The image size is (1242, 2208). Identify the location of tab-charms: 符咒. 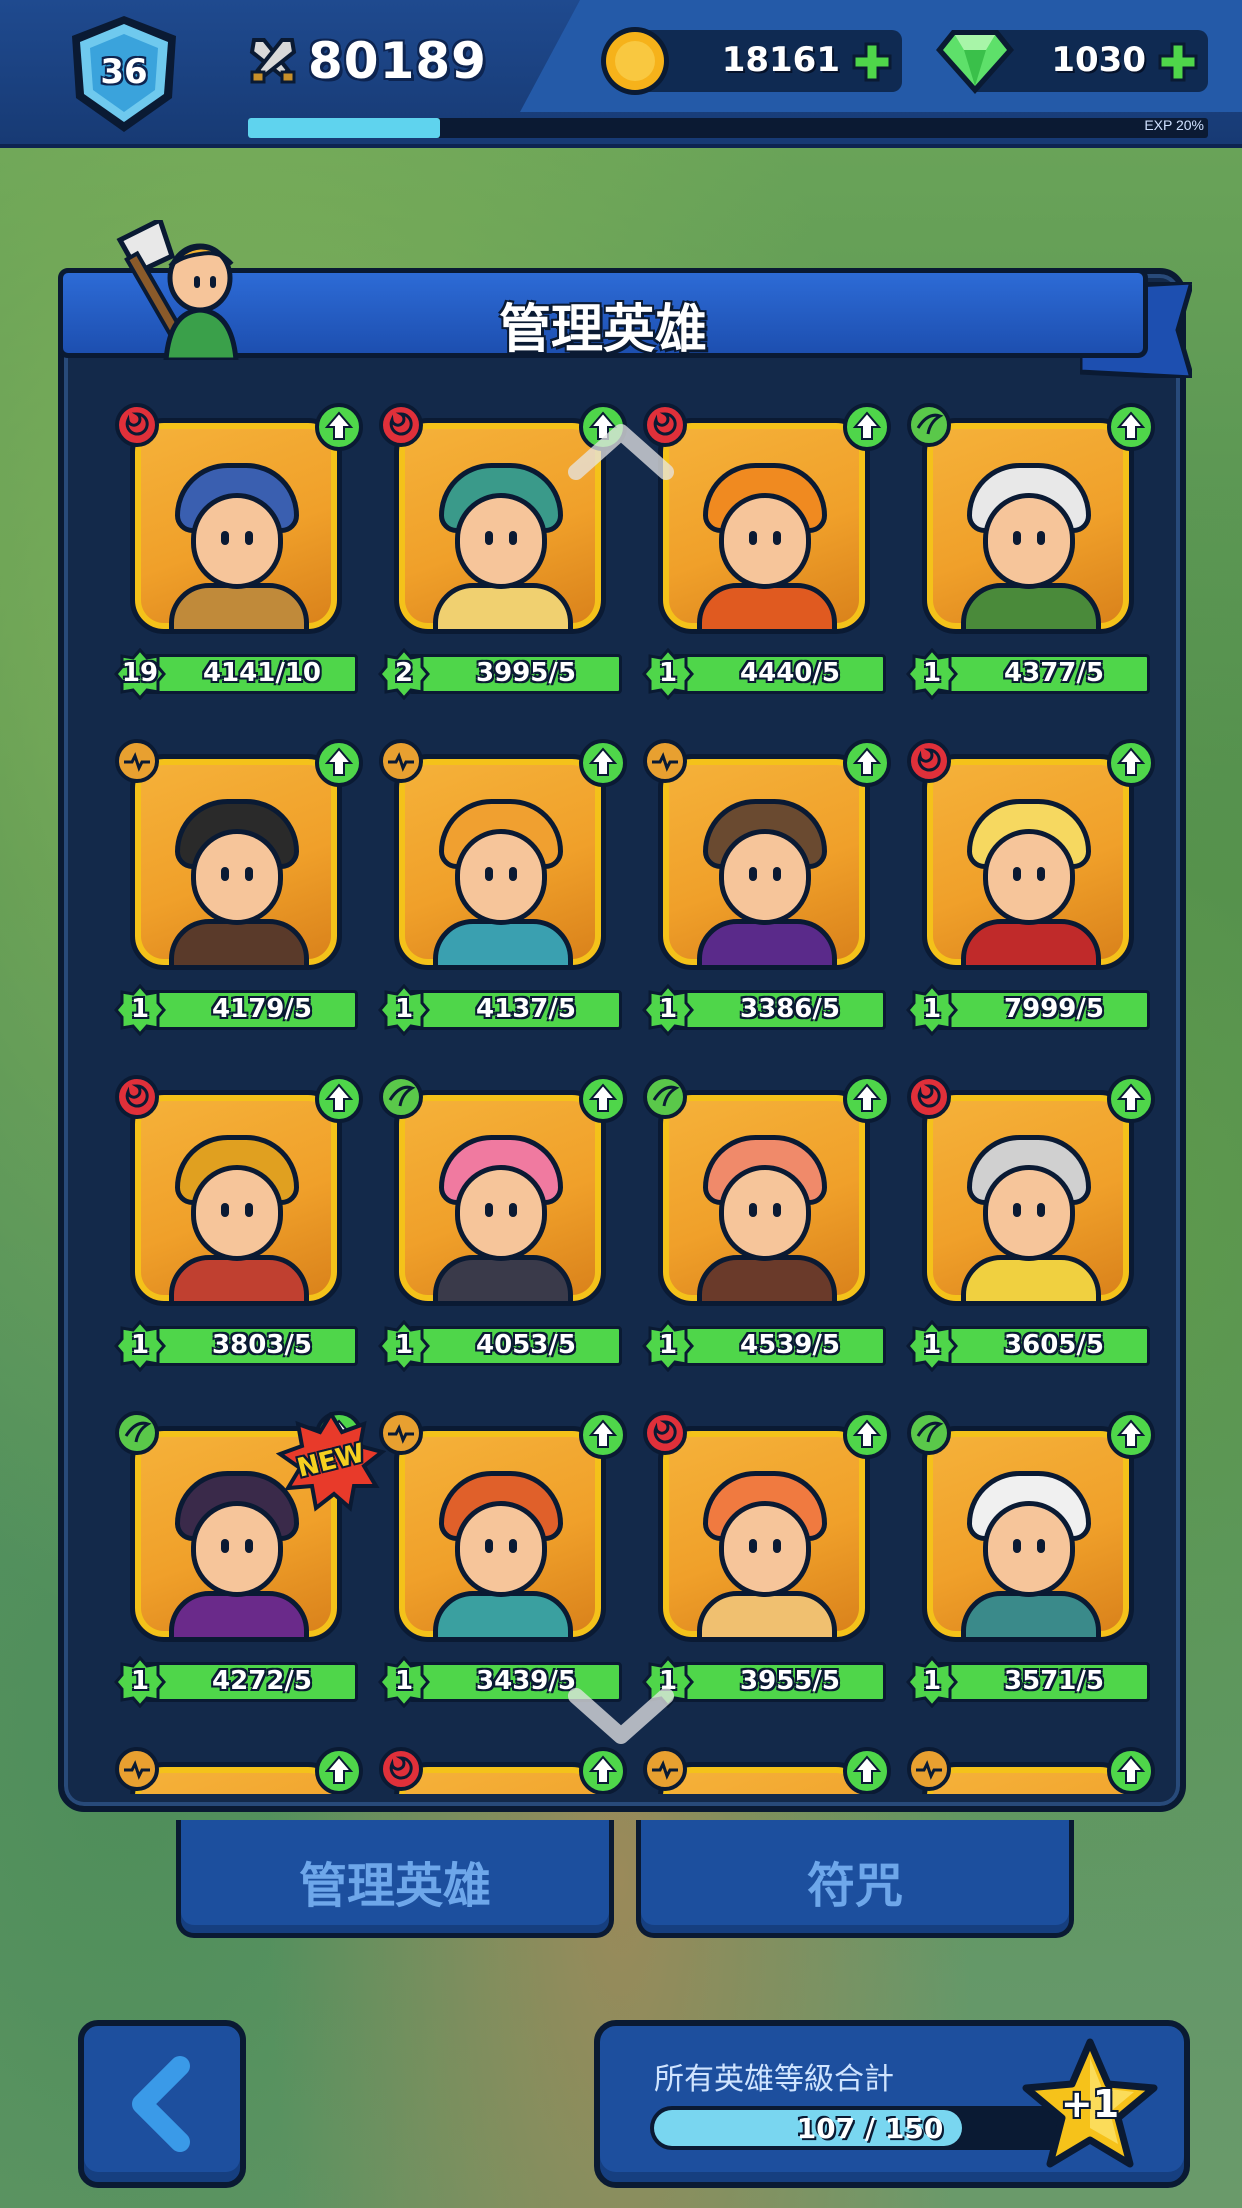
(855, 1879).